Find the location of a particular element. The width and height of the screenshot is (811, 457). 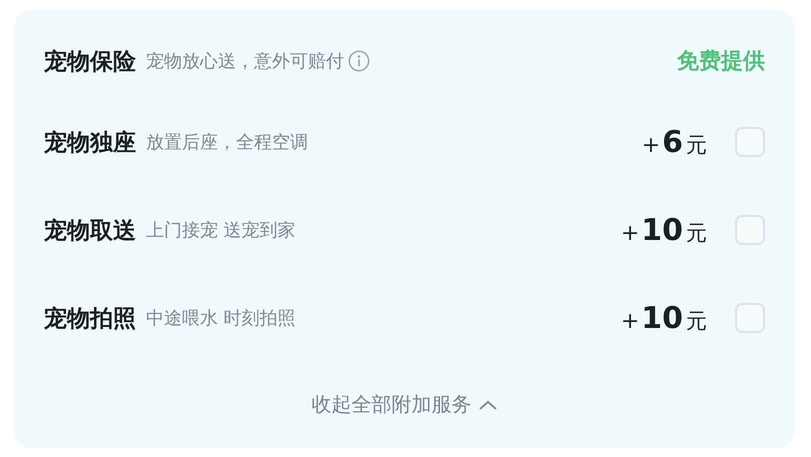

service-title: 宠物拍照 is located at coordinates (90, 319).